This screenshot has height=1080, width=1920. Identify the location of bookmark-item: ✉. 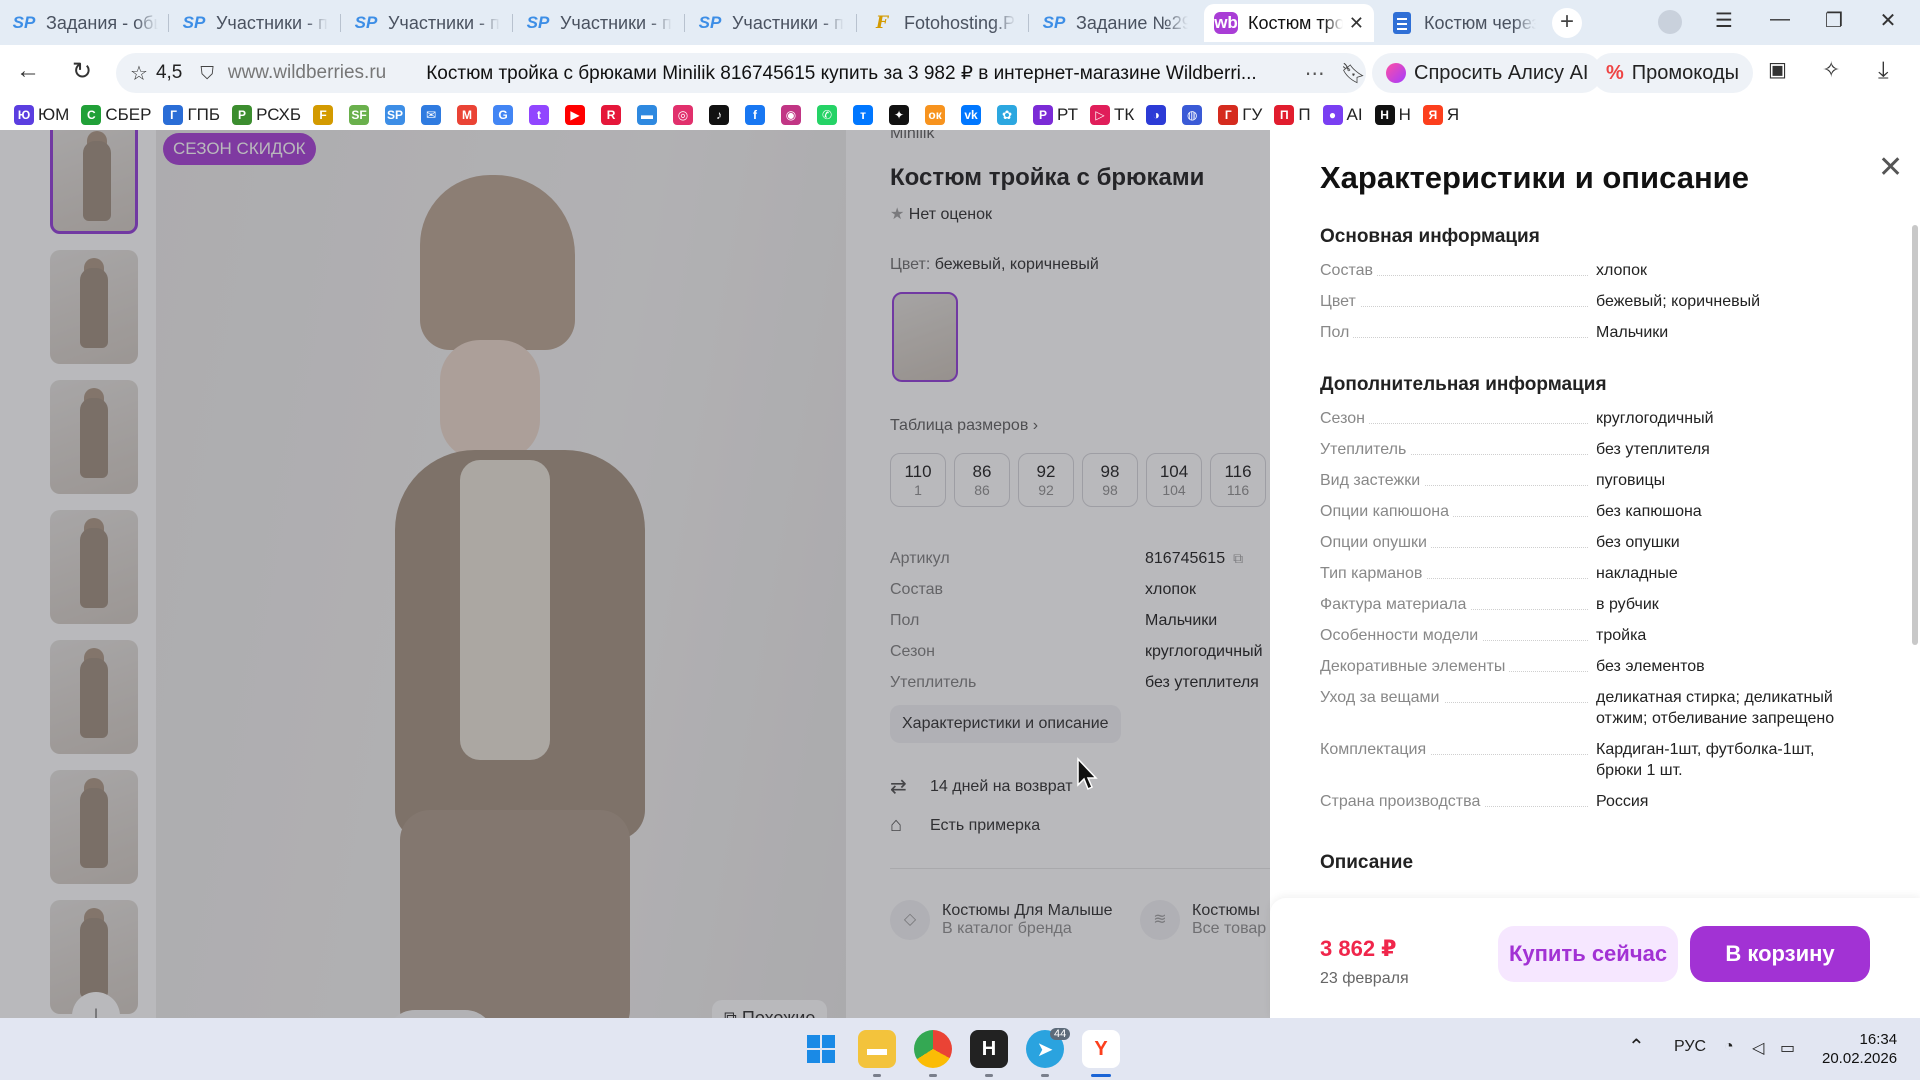
(433, 115).